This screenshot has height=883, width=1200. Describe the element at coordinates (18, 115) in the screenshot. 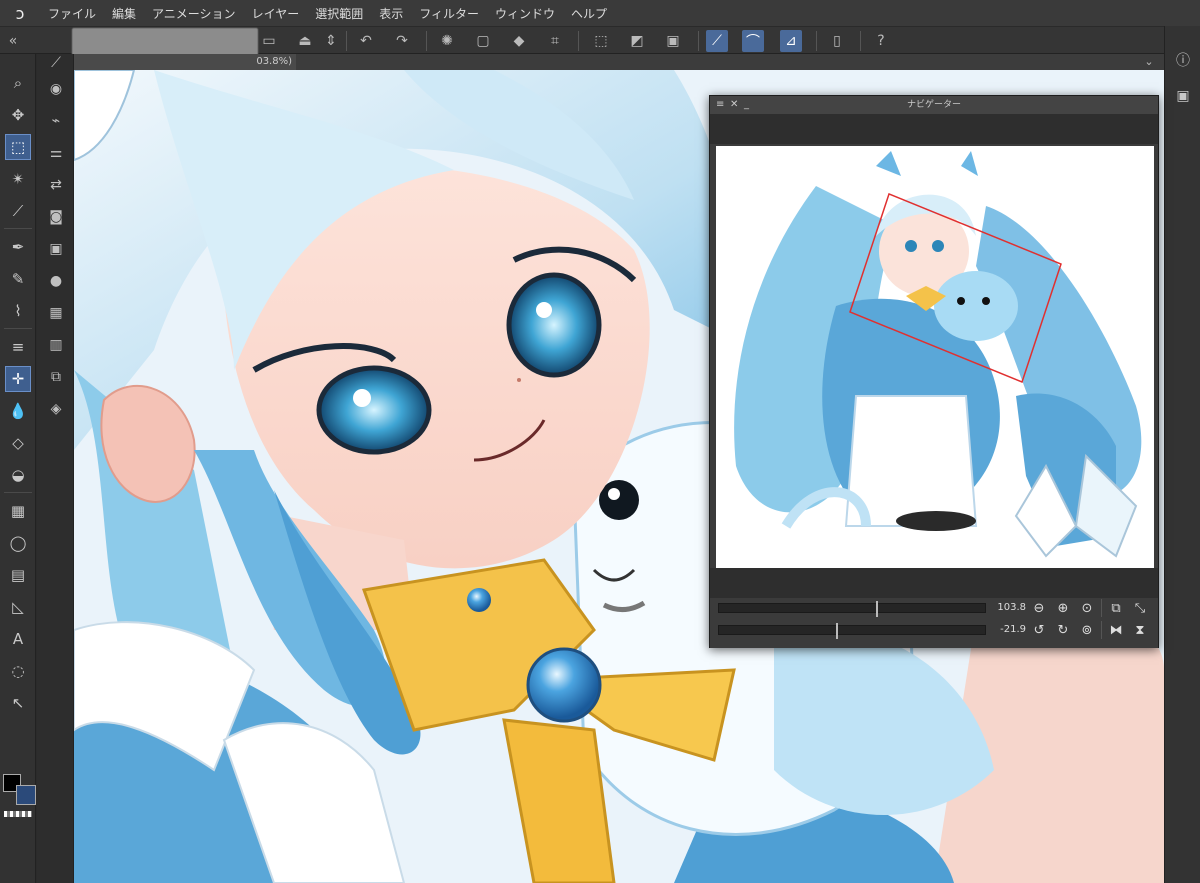

I see `move-tool-icon: ✥` at that location.